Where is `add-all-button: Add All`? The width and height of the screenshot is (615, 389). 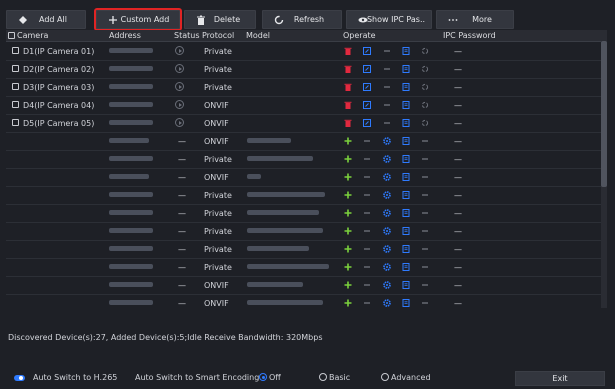
add-all-button: Add All is located at coordinates (46, 19).